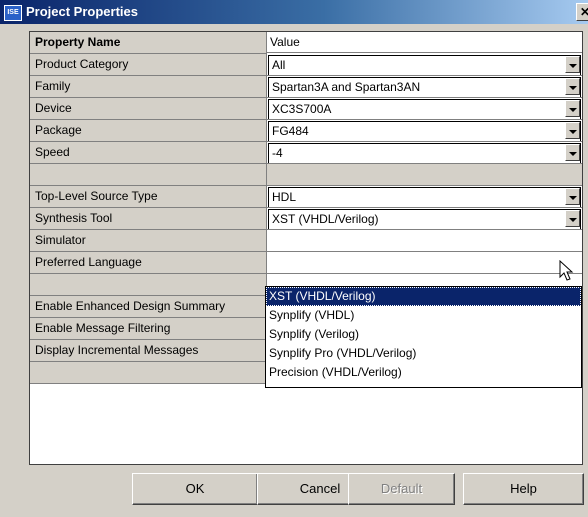 This screenshot has height=517, width=588. Describe the element at coordinates (423, 296) in the screenshot. I see `dropdown-option: XST (VHDL/Verilog)` at that location.